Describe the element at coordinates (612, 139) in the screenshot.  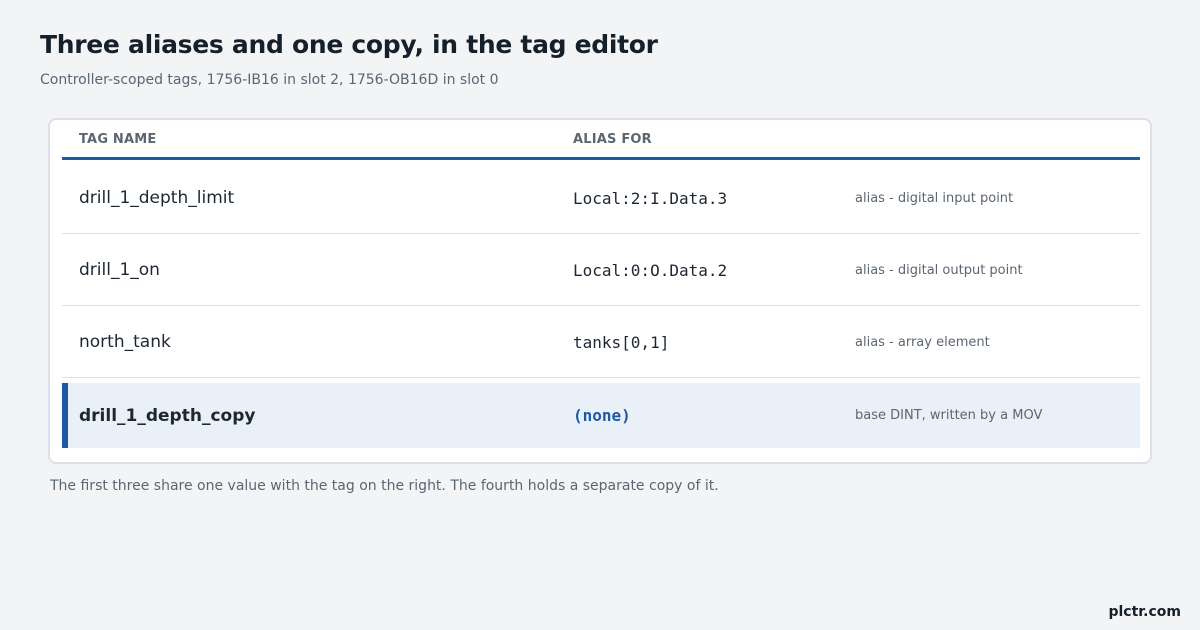
I see `column-header-alias-for: ALIAS FOR` at that location.